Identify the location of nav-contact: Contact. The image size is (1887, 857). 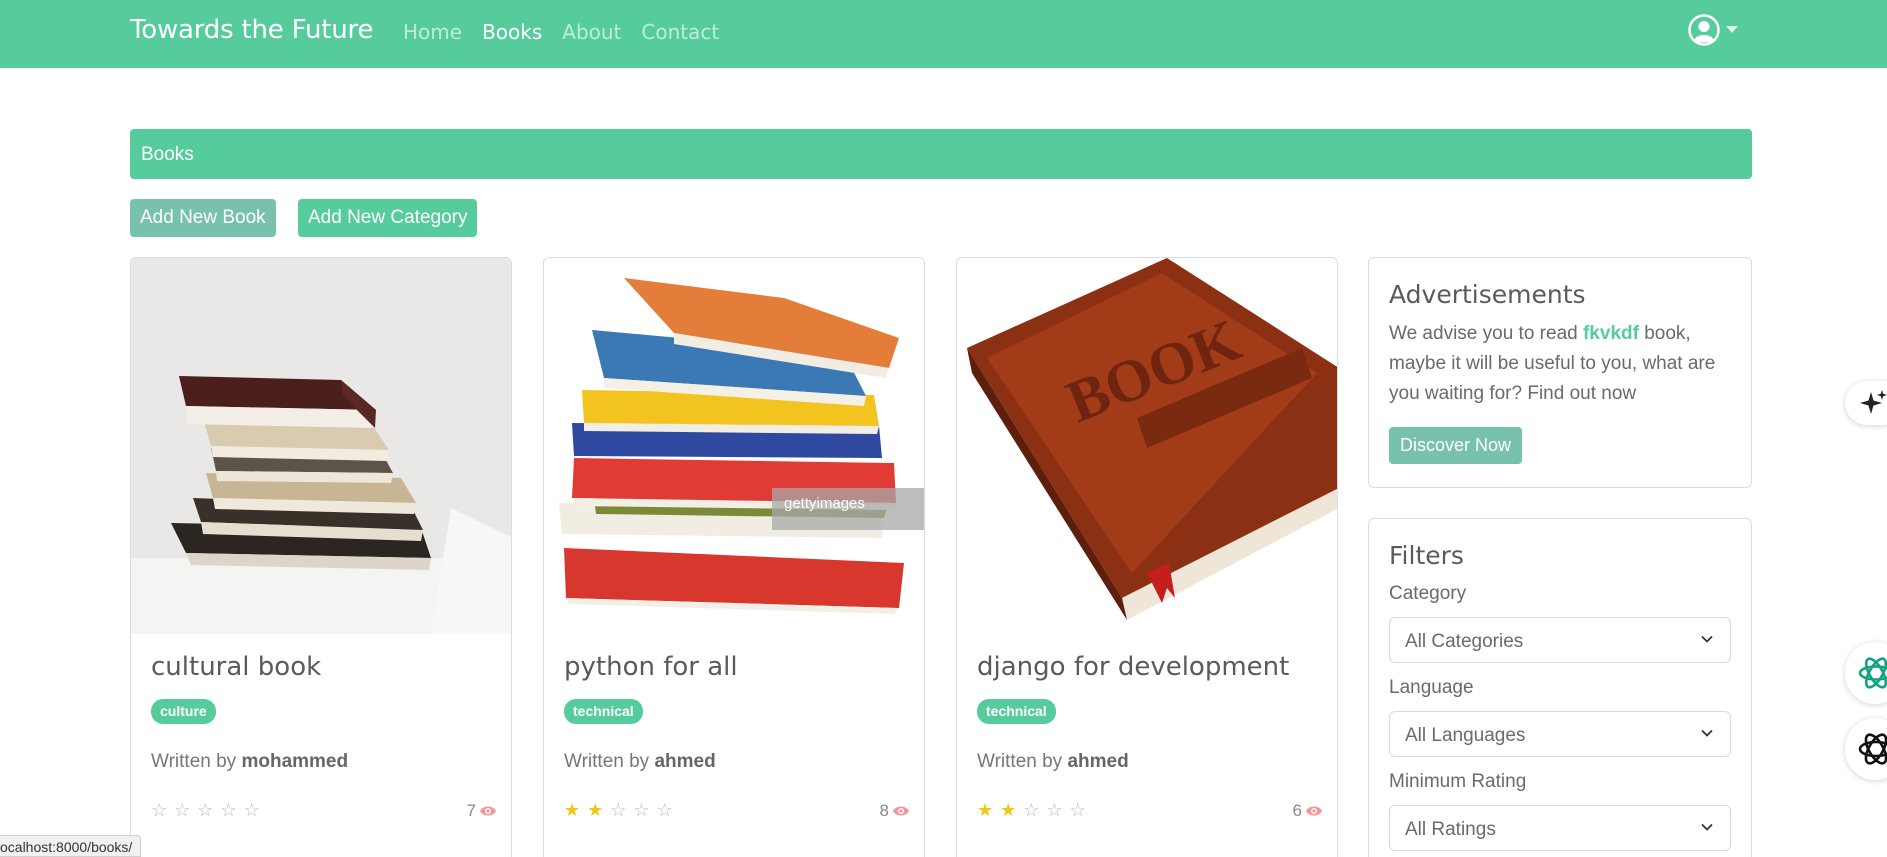
(680, 32).